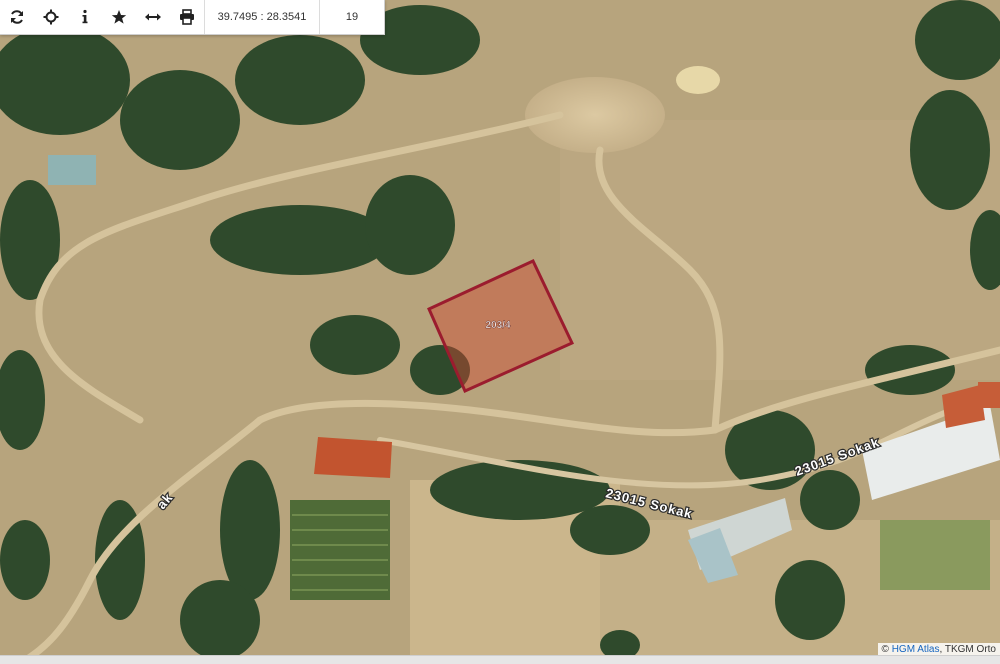 The width and height of the screenshot is (1000, 664). What do you see at coordinates (886, 649) in the screenshot?
I see `attribution-prefix: ©` at bounding box center [886, 649].